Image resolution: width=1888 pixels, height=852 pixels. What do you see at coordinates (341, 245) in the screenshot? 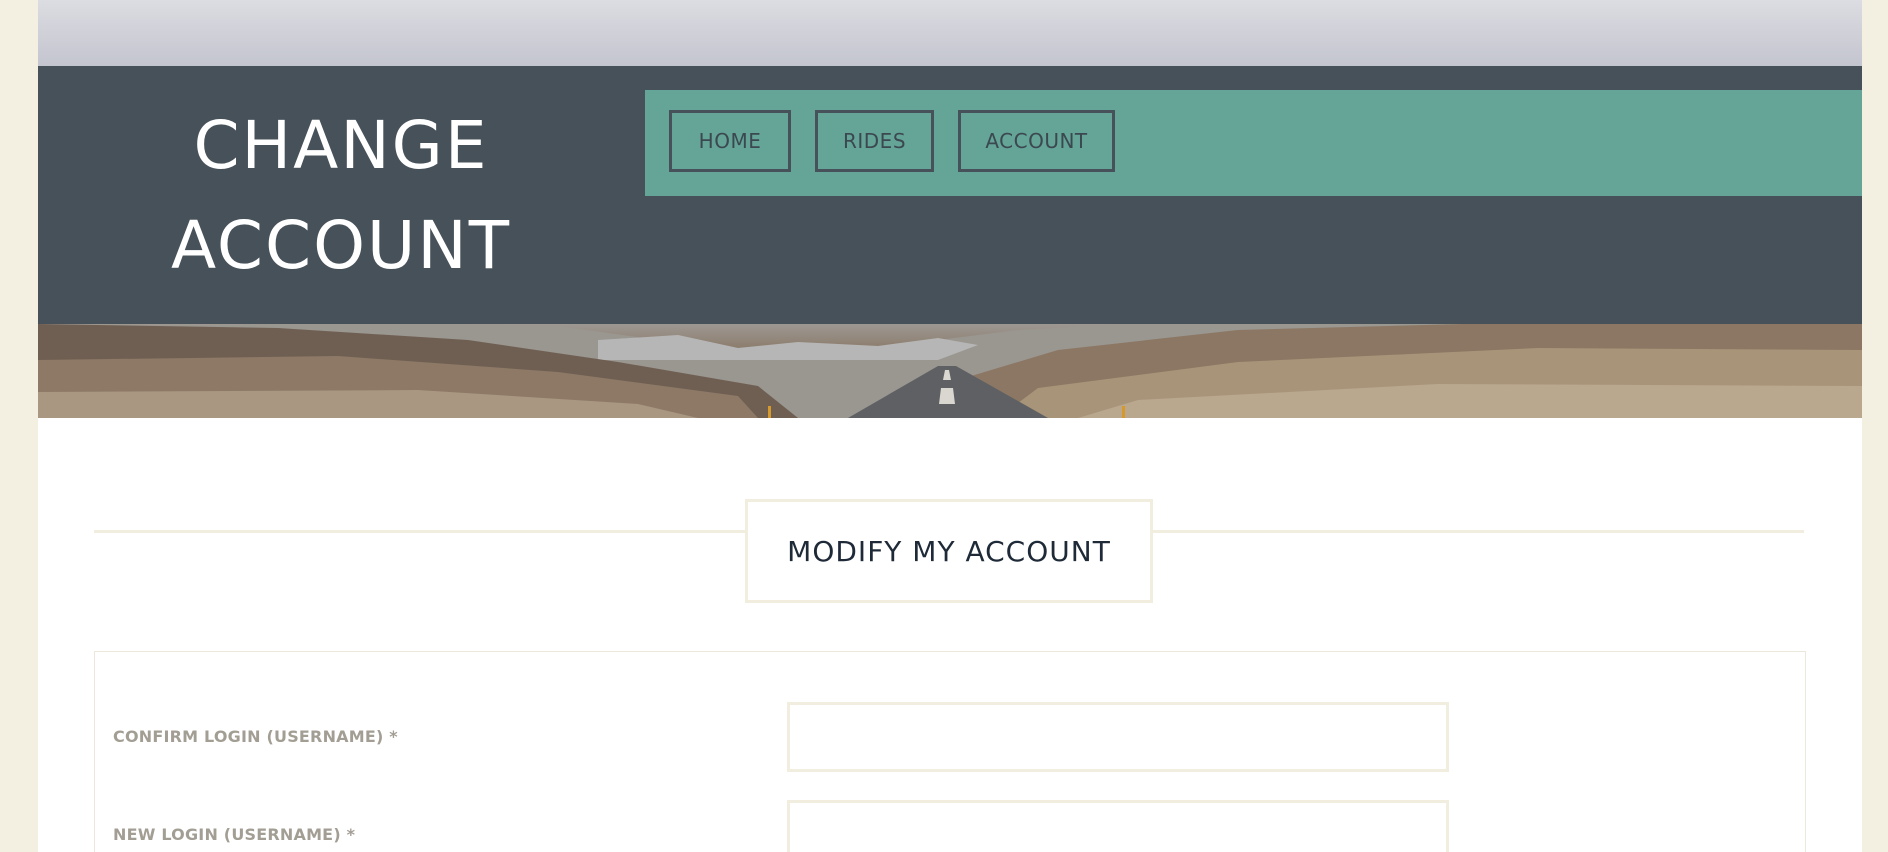
I see `page-title-line2: ACCOUNT` at bounding box center [341, 245].